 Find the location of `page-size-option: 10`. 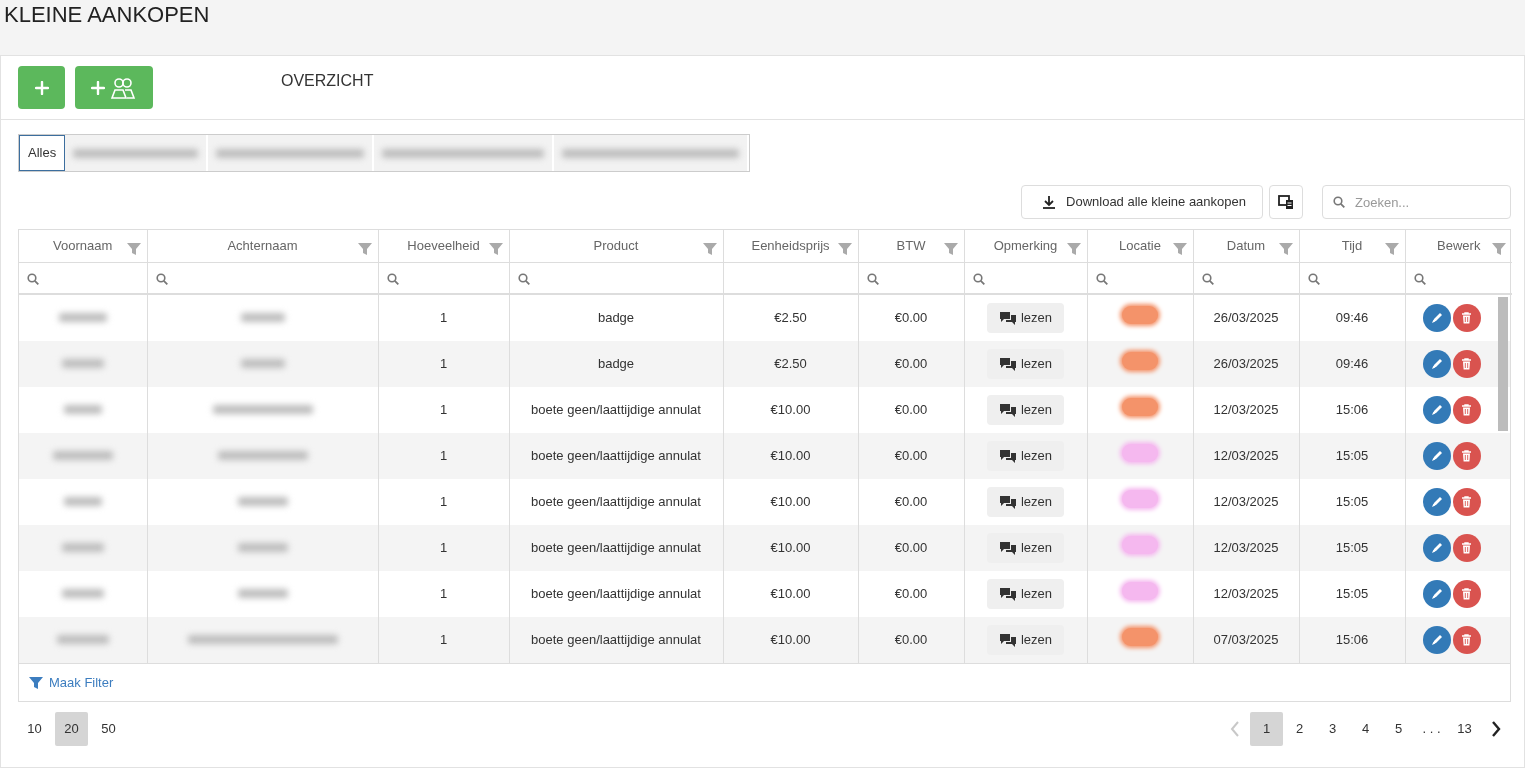

page-size-option: 10 is located at coordinates (34, 729).